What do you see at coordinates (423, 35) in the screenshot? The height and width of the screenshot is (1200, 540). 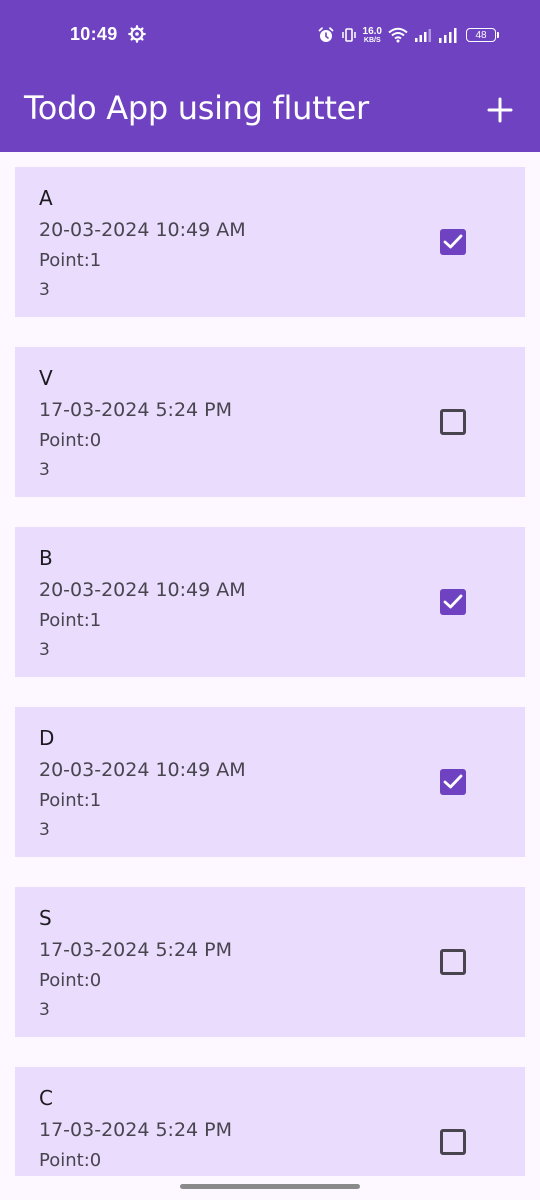 I see `signal-strength-icon` at bounding box center [423, 35].